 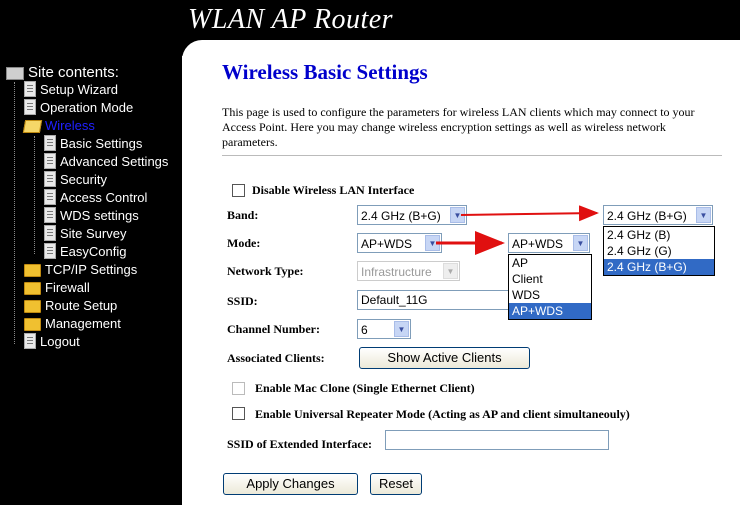 I want to click on page-title: Wireless Basic Settings, so click(x=325, y=72).